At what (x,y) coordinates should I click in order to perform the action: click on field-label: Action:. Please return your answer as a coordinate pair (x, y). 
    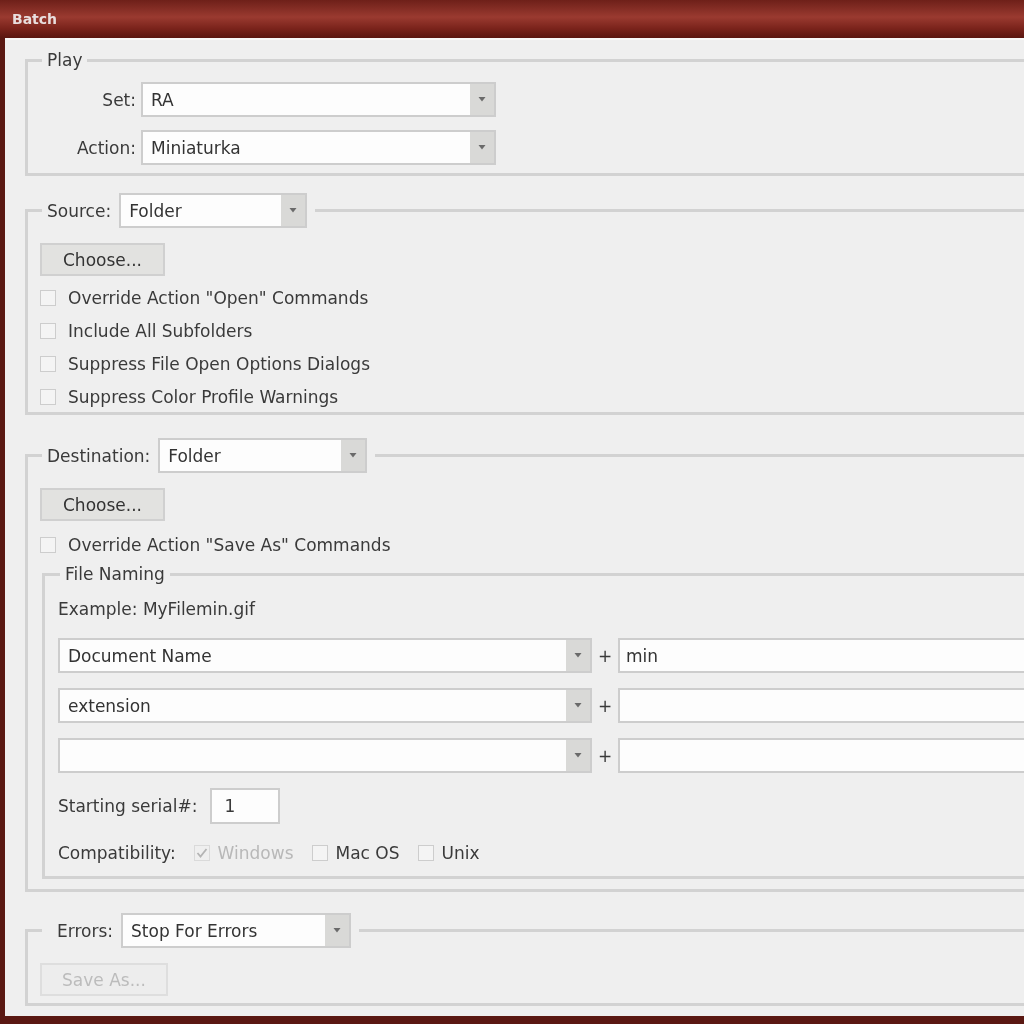
    Looking at the image, I should click on (106, 147).